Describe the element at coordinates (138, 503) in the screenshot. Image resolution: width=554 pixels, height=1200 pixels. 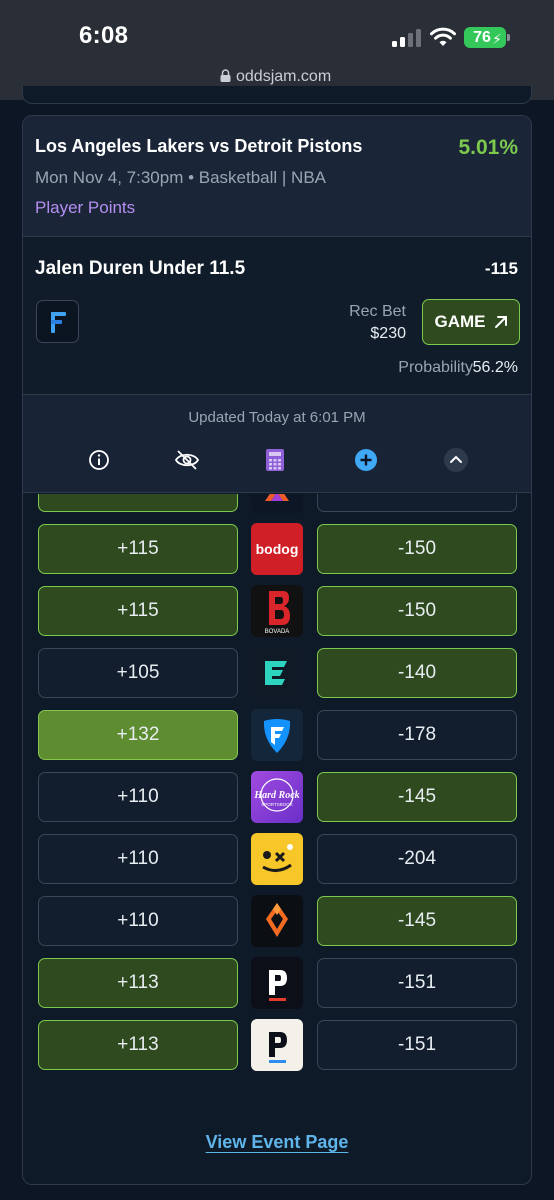
I see `over-odds-button` at that location.